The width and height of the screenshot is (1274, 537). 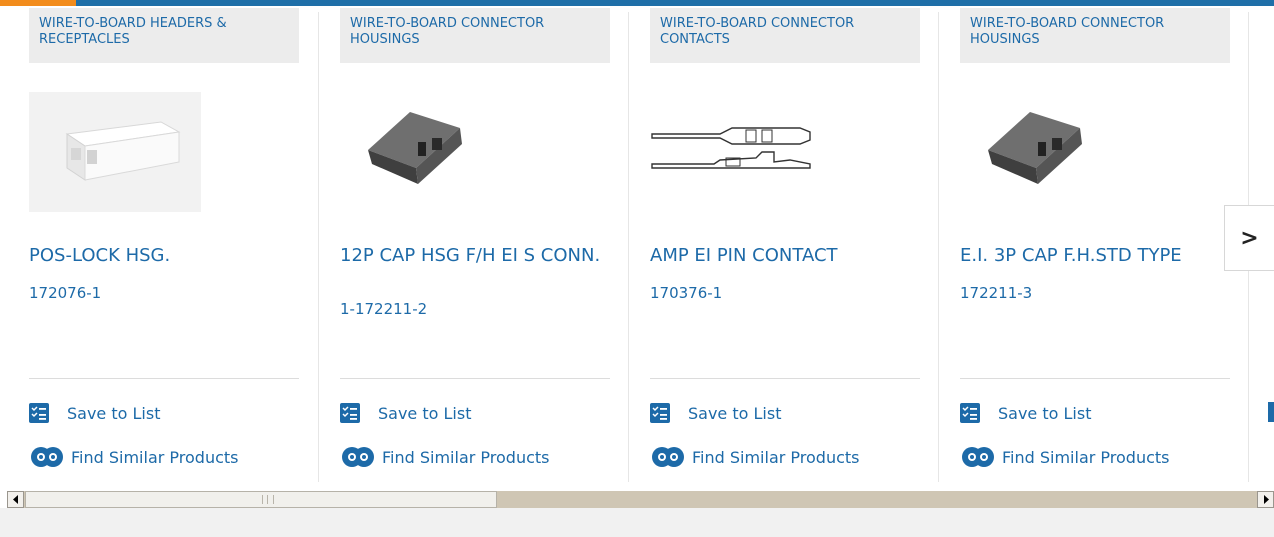 What do you see at coordinates (164, 35) in the screenshot?
I see `category-label: WIRE-TO-BOARD HEADERS & RECEPTACLES` at bounding box center [164, 35].